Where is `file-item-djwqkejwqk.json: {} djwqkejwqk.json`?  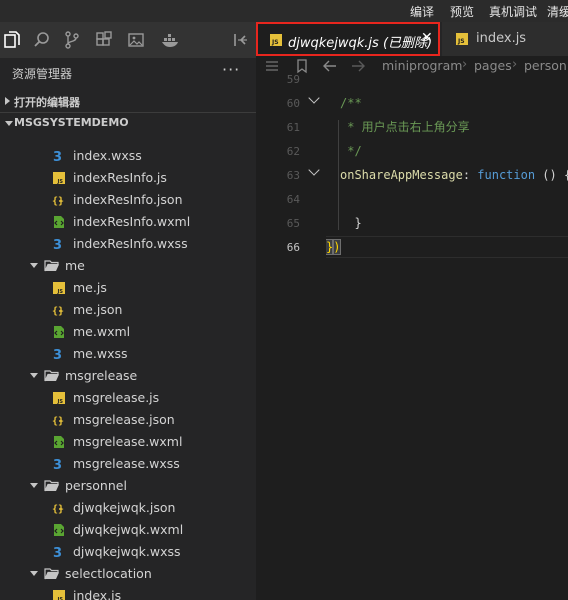
file-item-djwqkejwqk.json: {} djwqkejwqk.json is located at coordinates (128, 508).